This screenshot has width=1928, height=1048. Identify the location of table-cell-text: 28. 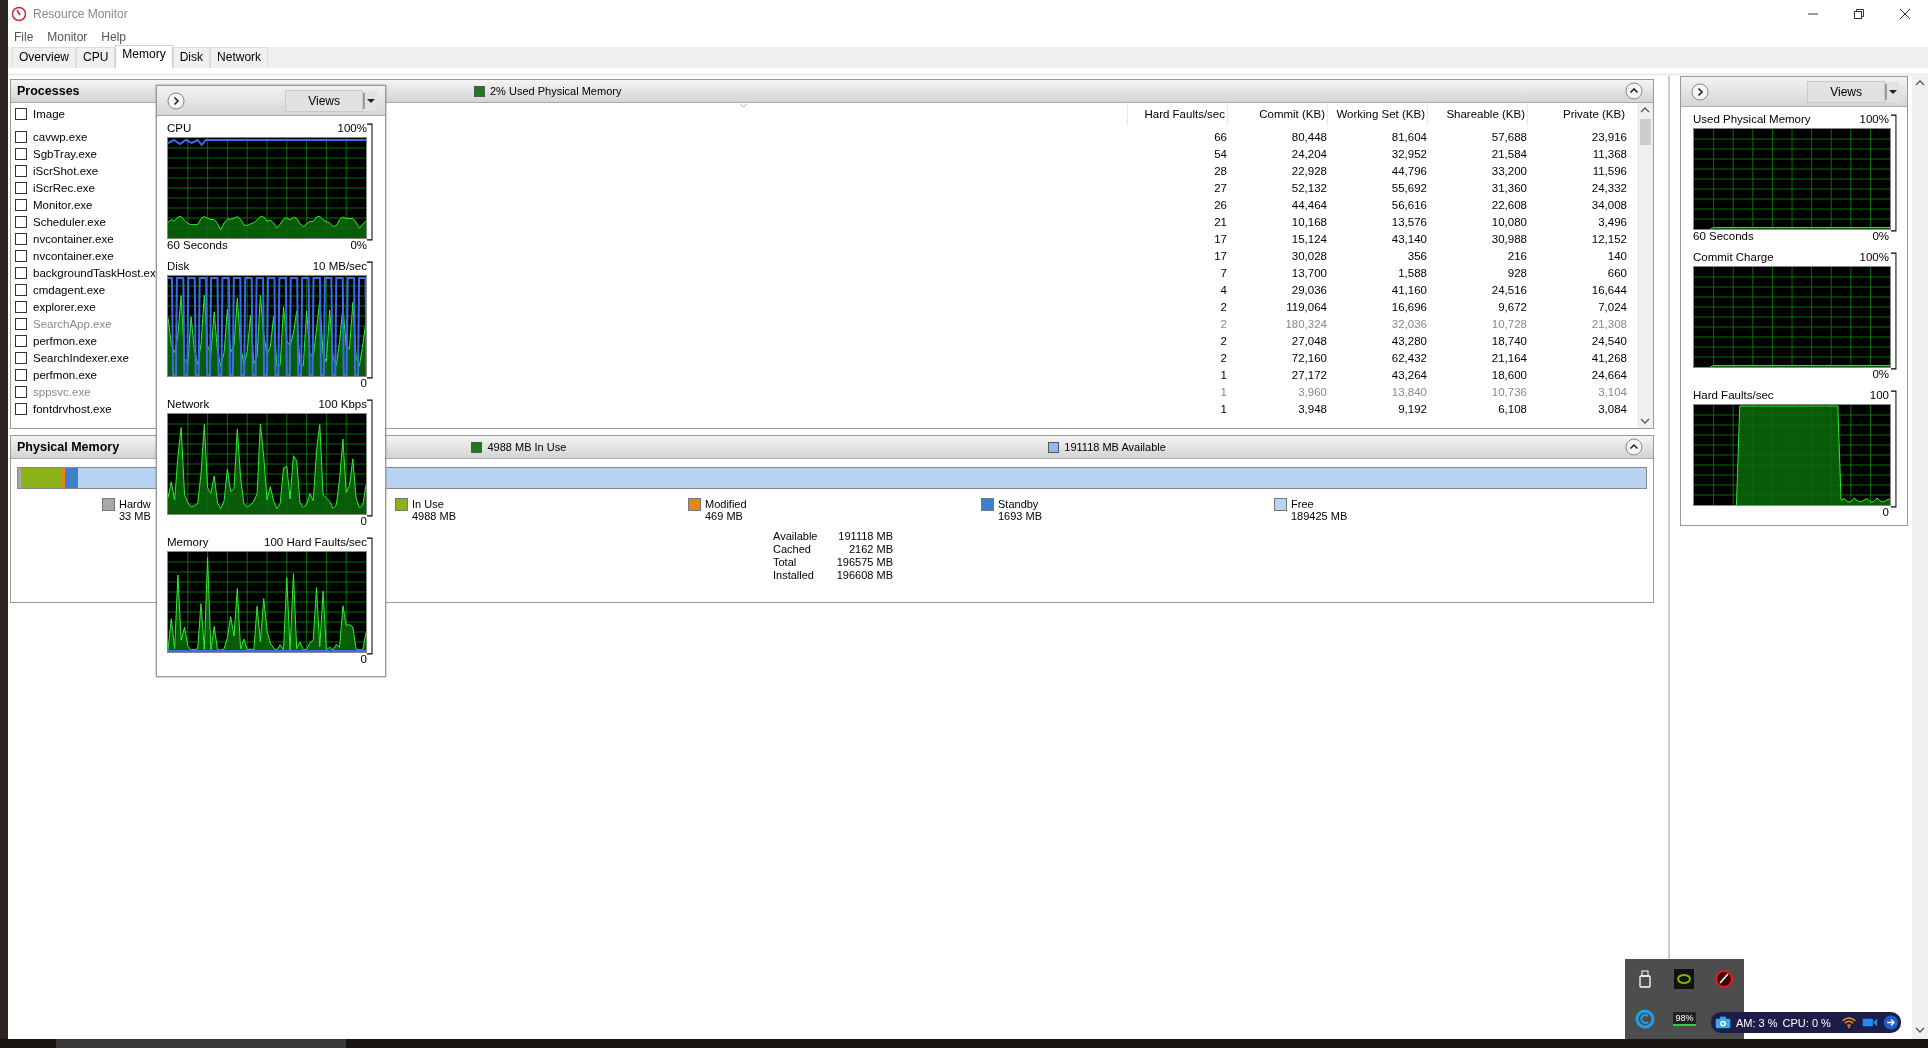
(1220, 170).